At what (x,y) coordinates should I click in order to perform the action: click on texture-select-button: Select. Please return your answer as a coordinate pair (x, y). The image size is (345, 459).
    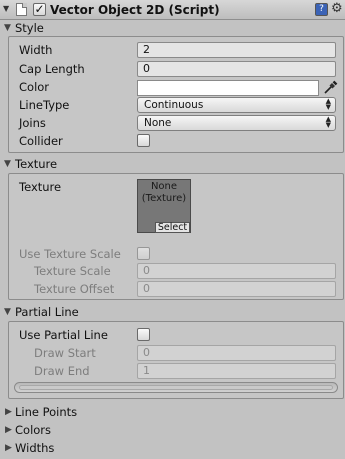
    Looking at the image, I should click on (172, 227).